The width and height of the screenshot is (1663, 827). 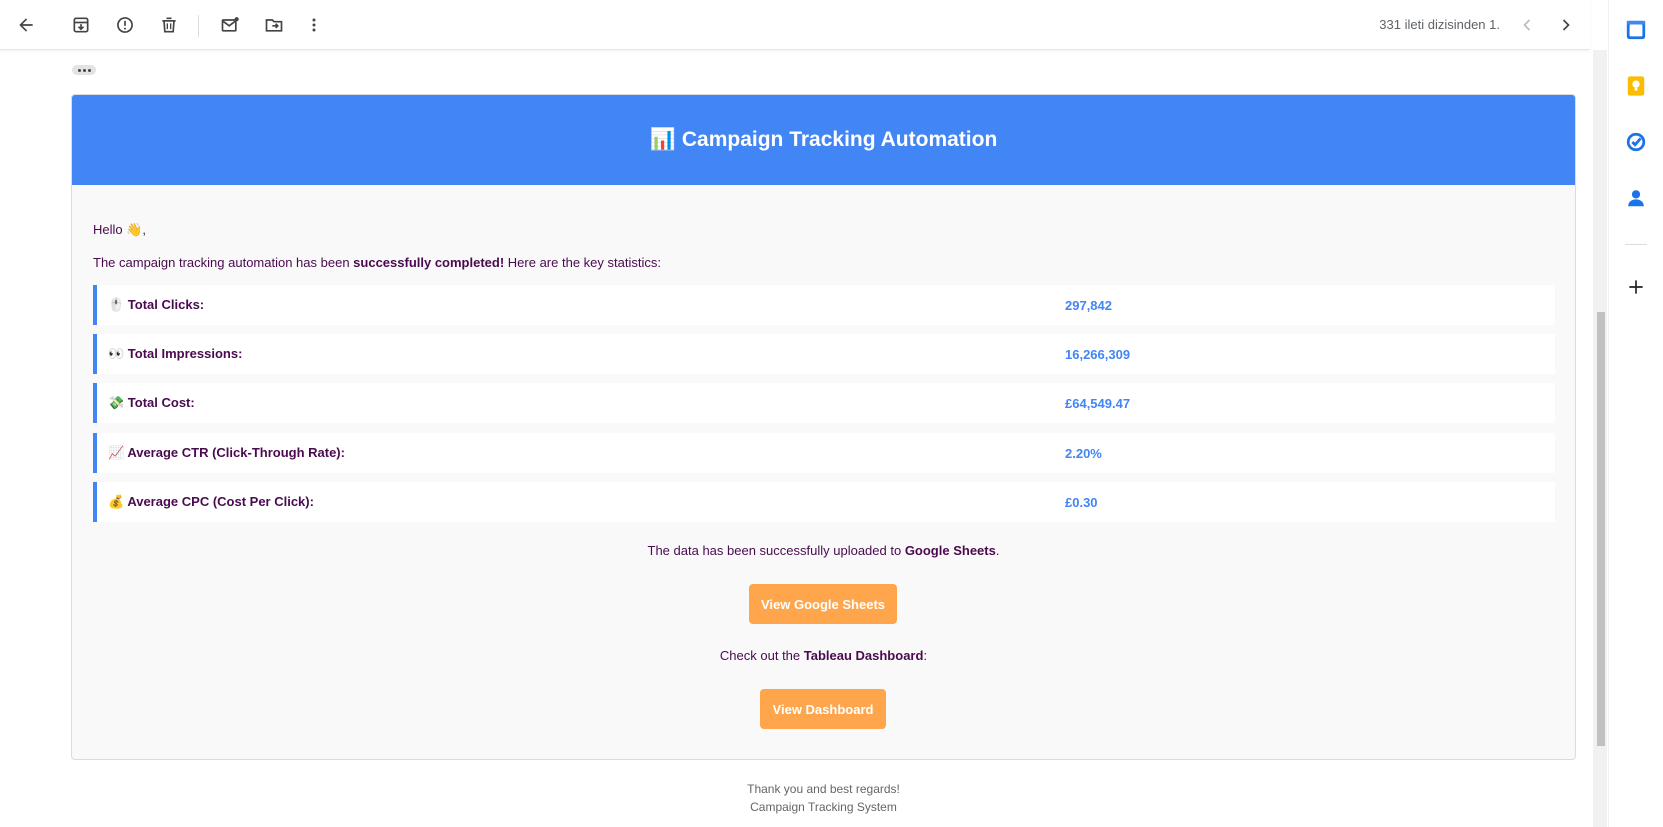 What do you see at coordinates (1601, 529) in the screenshot?
I see `scrollbar-thumb` at bounding box center [1601, 529].